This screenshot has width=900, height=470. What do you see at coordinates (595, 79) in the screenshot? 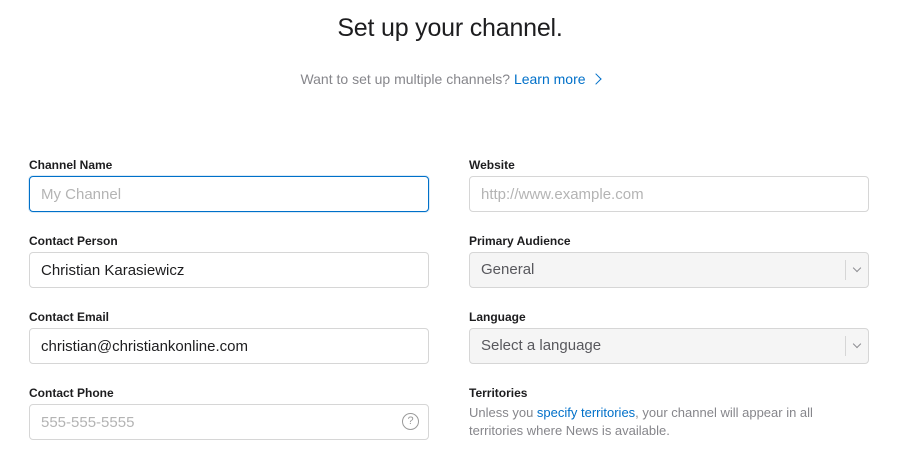
I see `chevron-right-icon` at bounding box center [595, 79].